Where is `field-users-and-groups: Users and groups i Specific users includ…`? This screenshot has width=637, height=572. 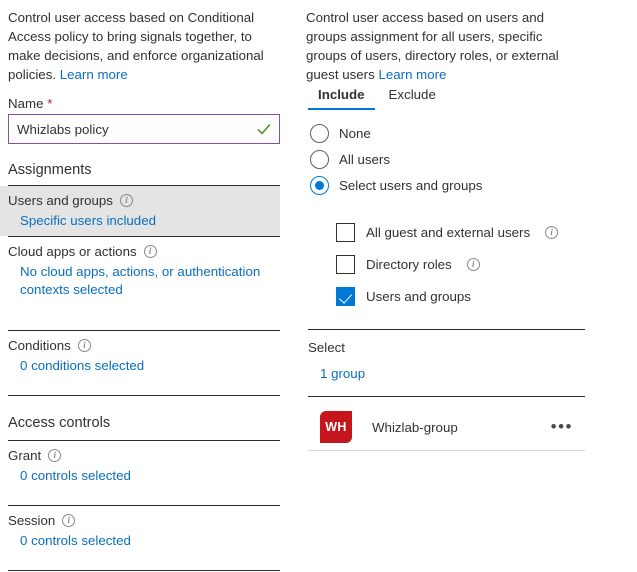
field-users-and-groups: Users and groups i Specific users includ… is located at coordinates (140, 211).